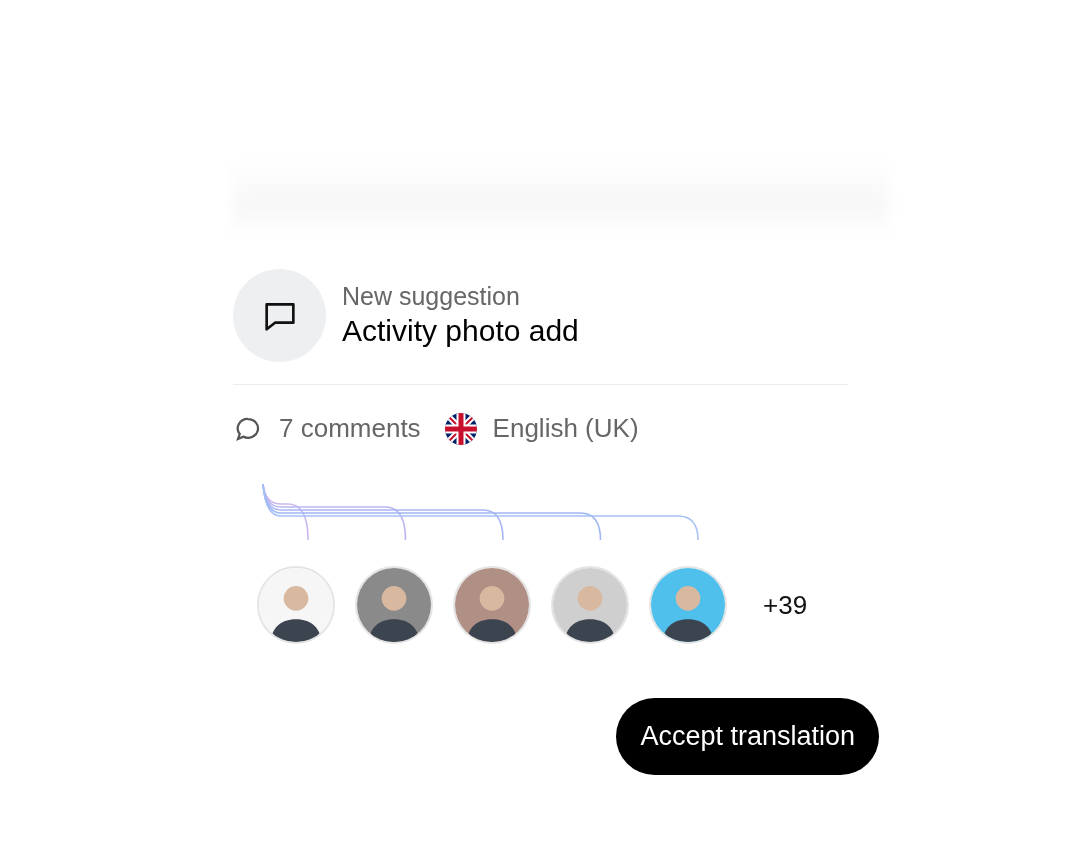  I want to click on more-count: +39, so click(785, 605).